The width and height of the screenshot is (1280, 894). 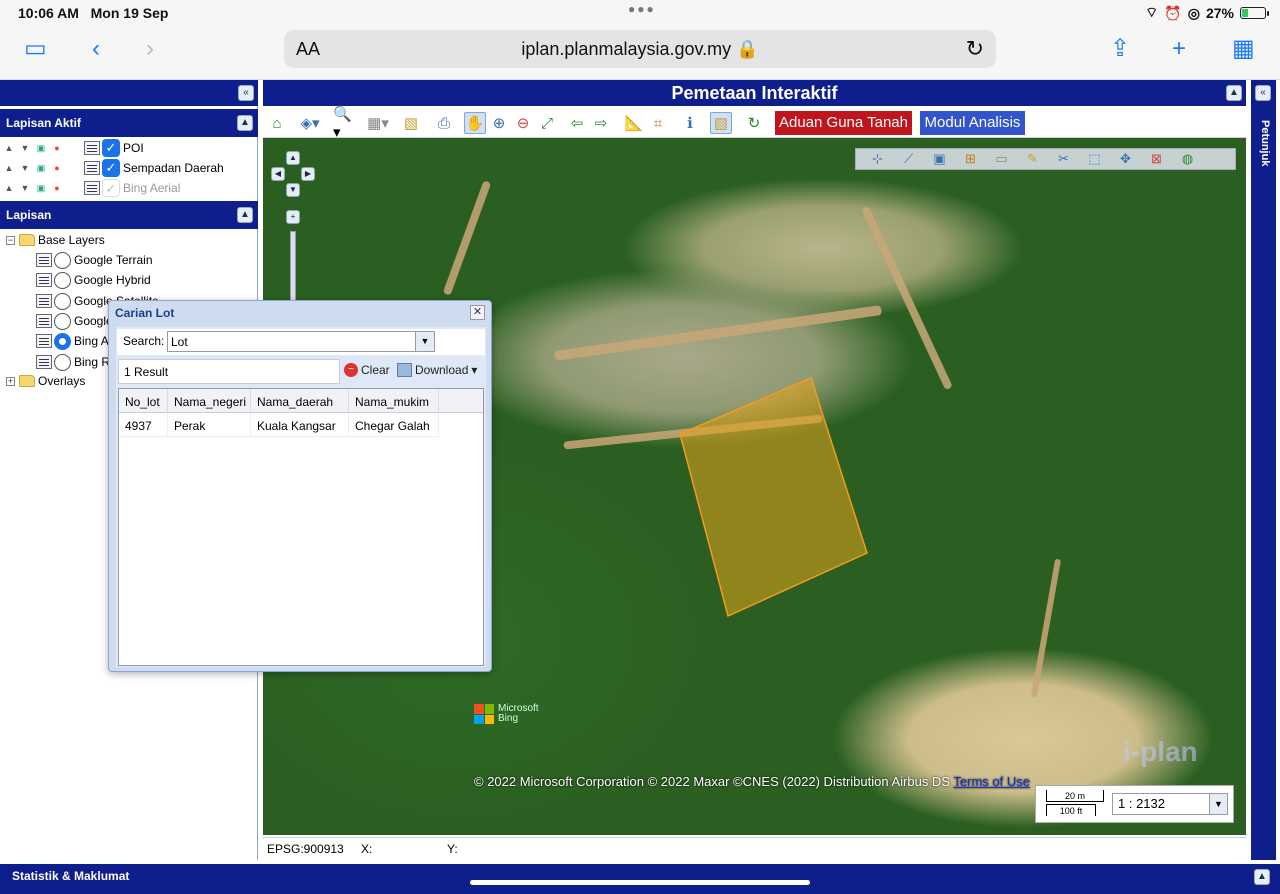 What do you see at coordinates (437, 370) in the screenshot?
I see `download-button: Download ▾` at bounding box center [437, 370].